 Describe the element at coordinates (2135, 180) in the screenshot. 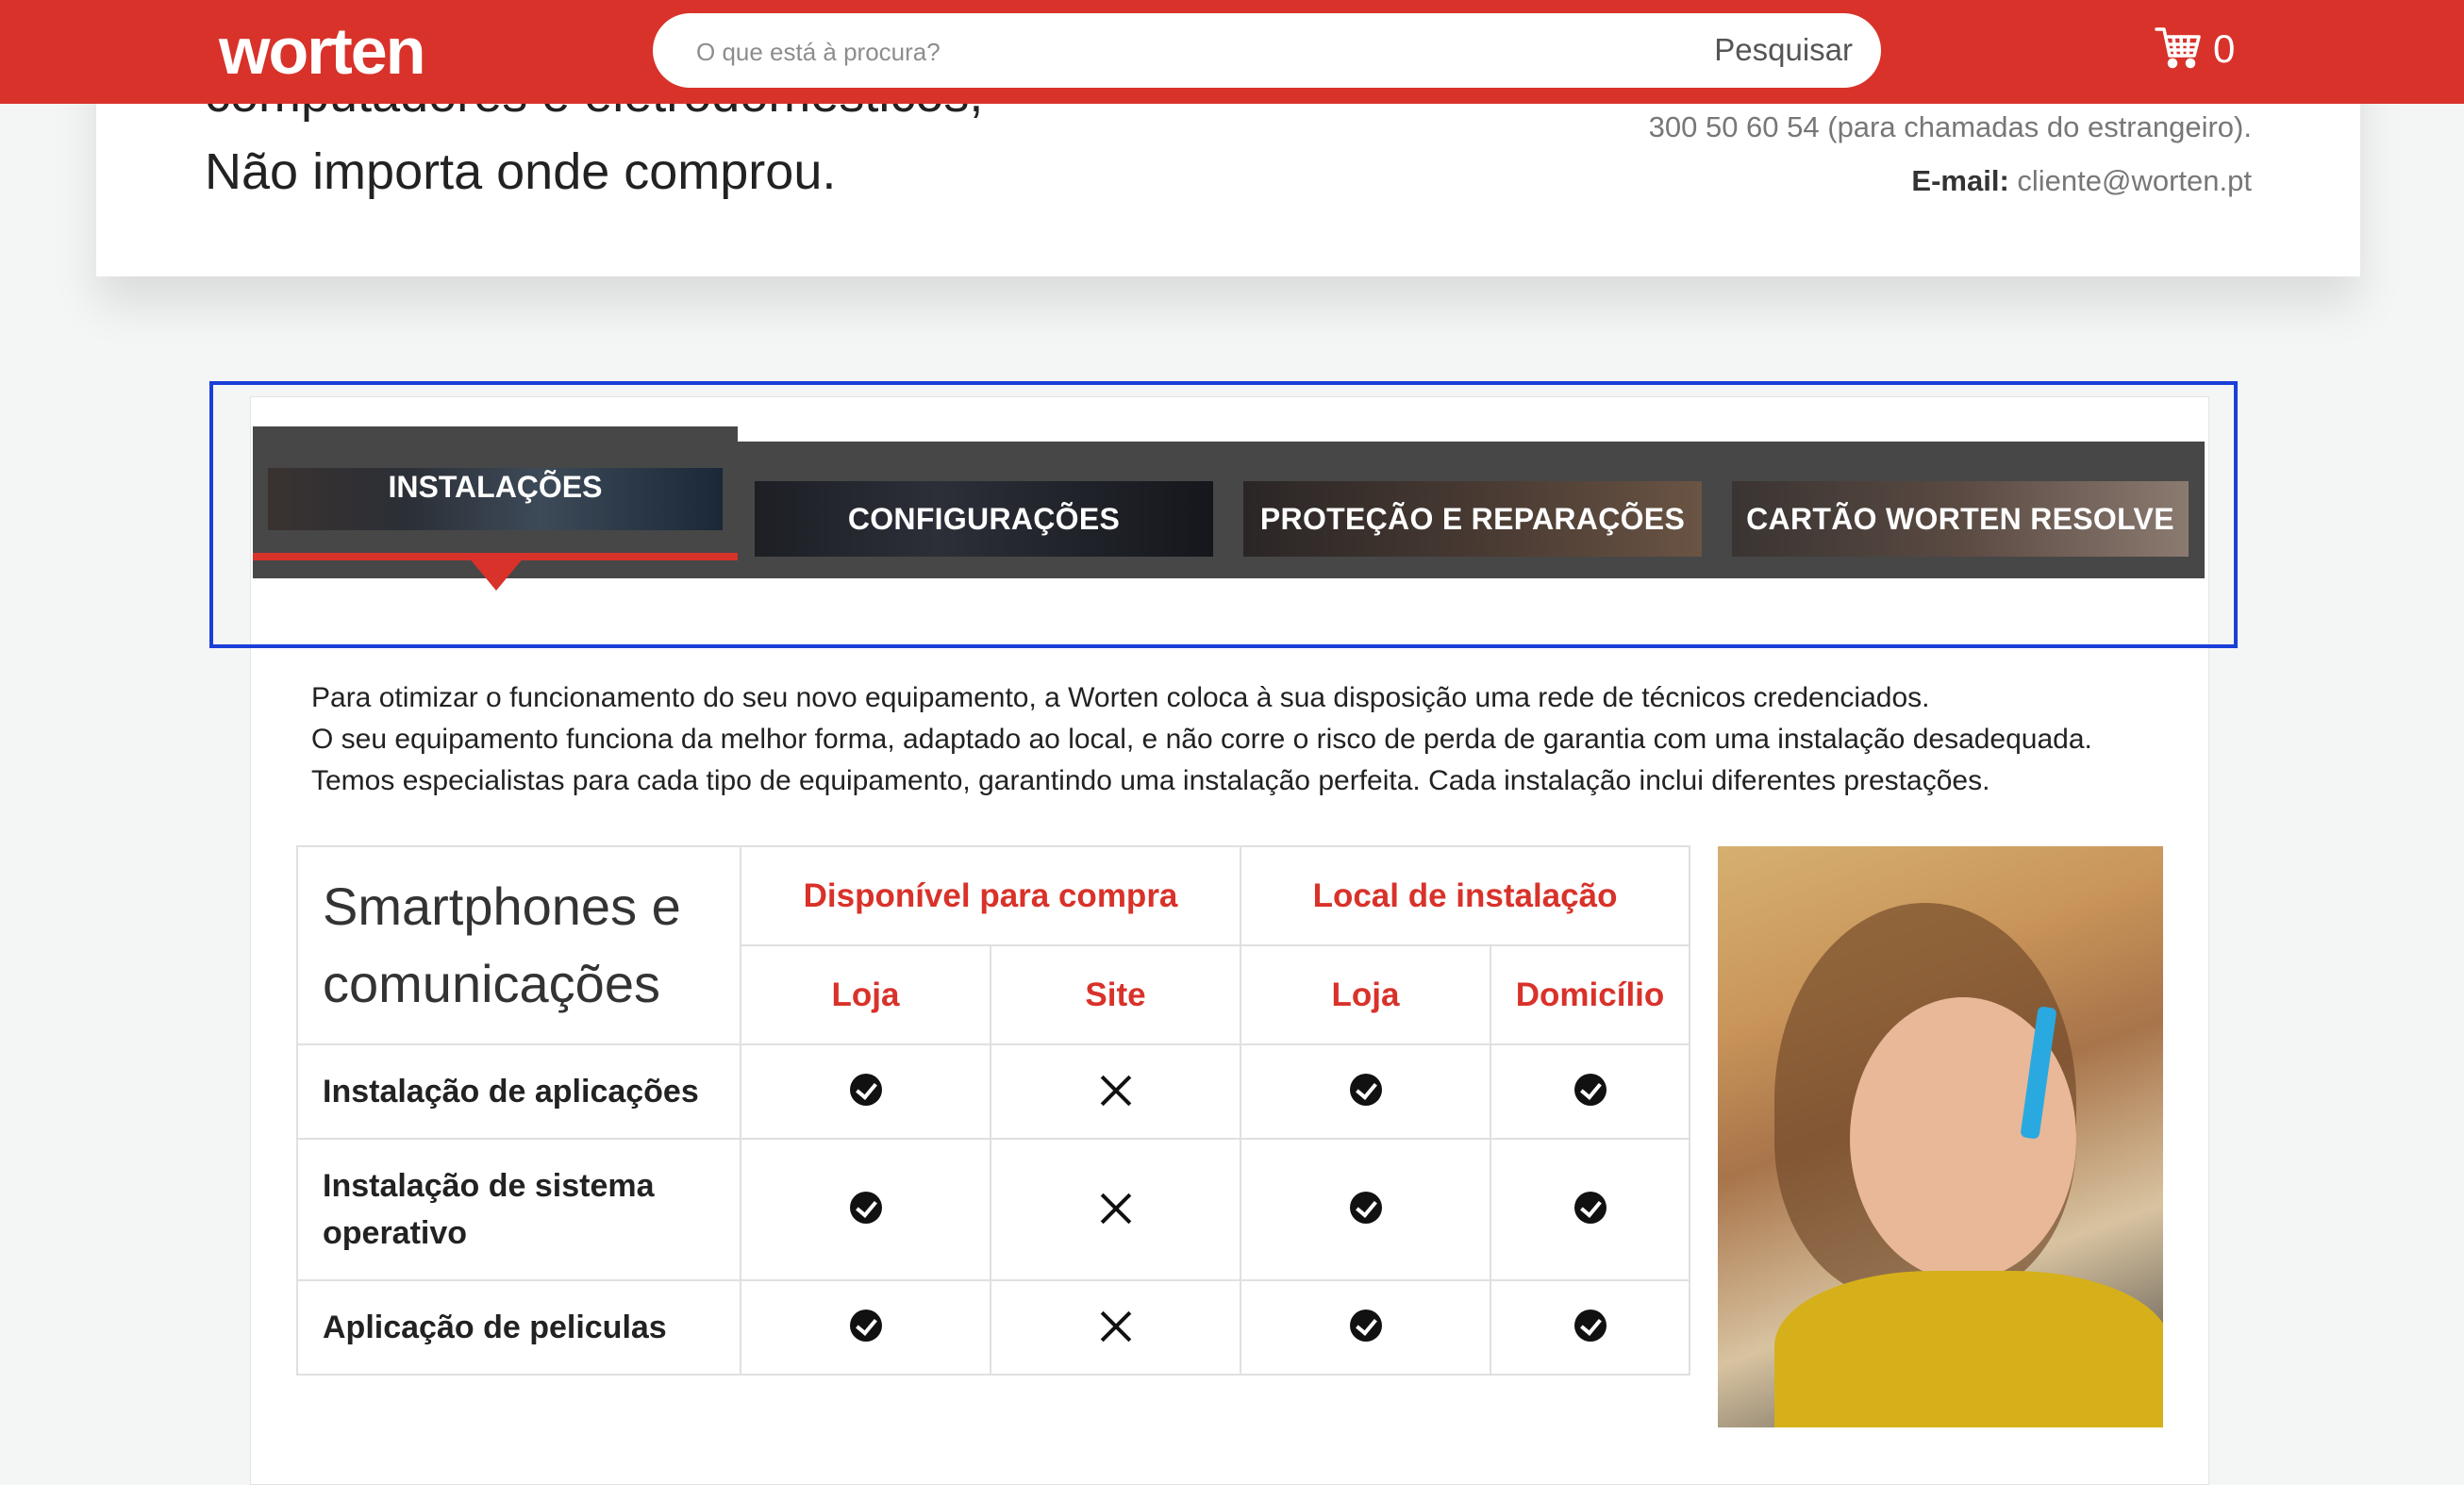

I see `email-link: cliente@worten.pt` at that location.